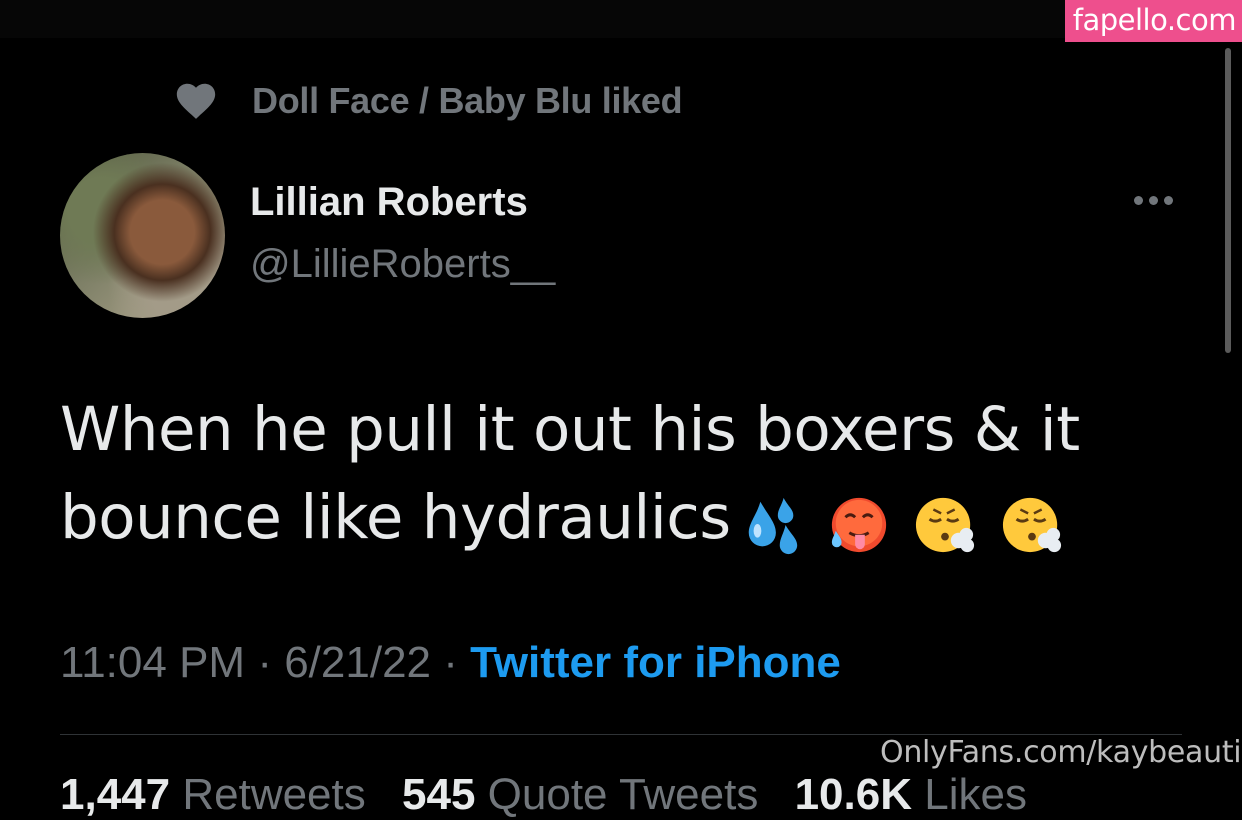  I want to click on quotes-label: Quote Tweets, so click(623, 794).